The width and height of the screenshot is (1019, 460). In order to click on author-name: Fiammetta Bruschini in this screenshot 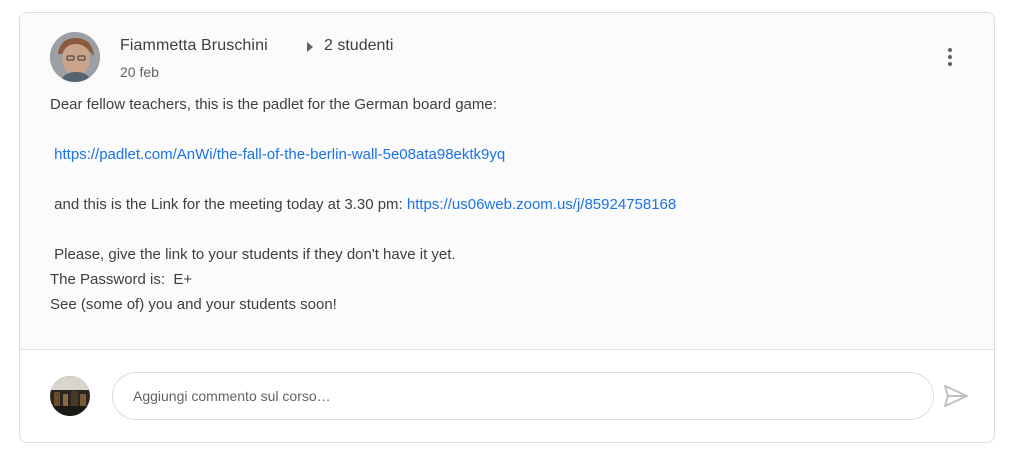, I will do `click(194, 46)`.